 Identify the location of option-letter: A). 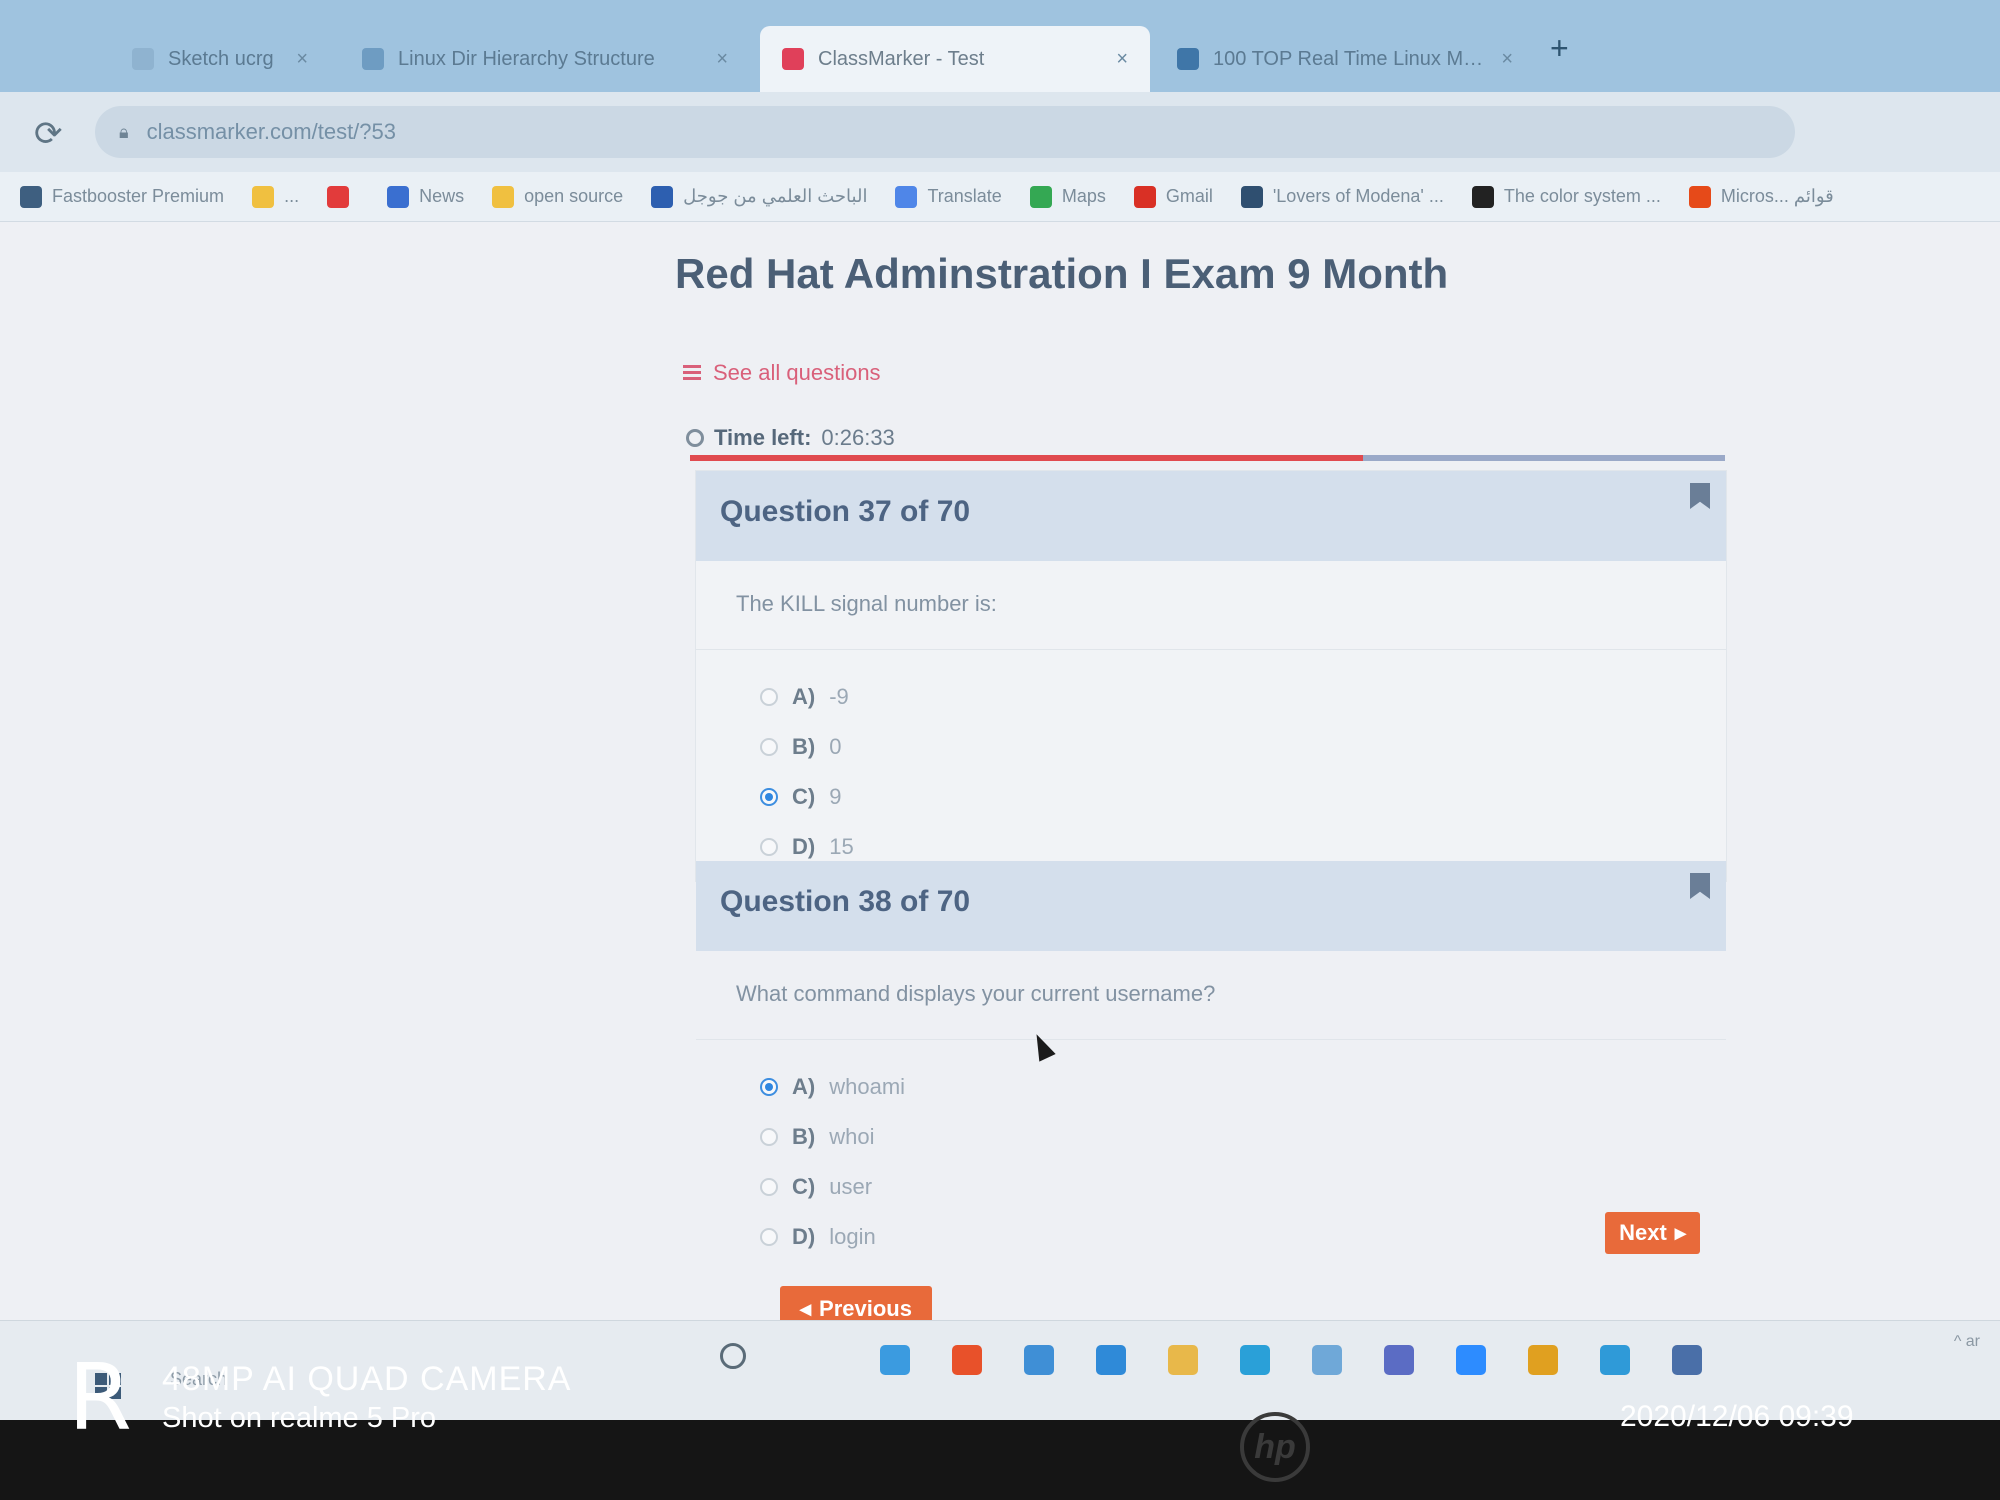
(804, 1086).